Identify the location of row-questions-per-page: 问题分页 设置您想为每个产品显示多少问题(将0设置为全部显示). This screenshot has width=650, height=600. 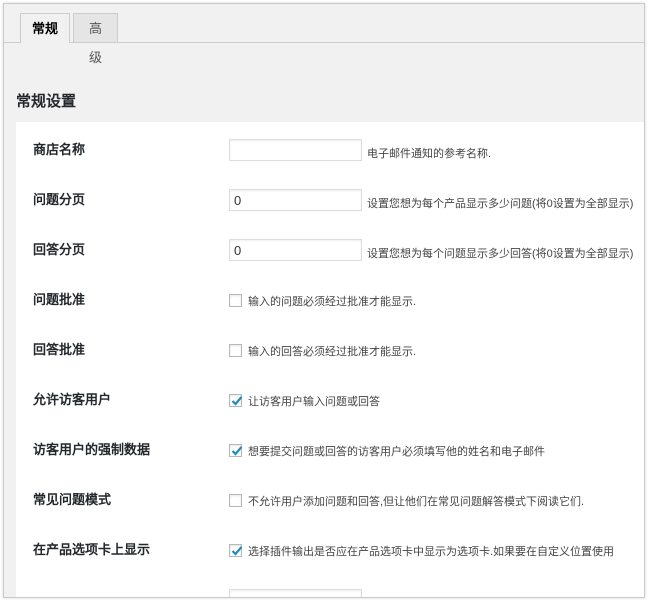
(330, 200).